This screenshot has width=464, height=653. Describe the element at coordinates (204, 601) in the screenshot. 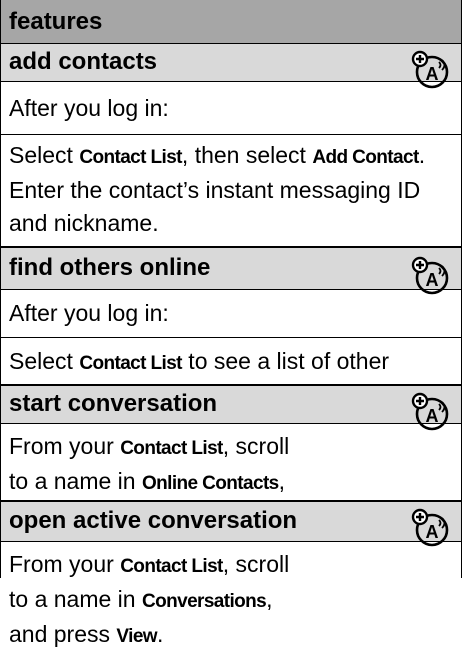

I see `ui-term: Conversations` at that location.